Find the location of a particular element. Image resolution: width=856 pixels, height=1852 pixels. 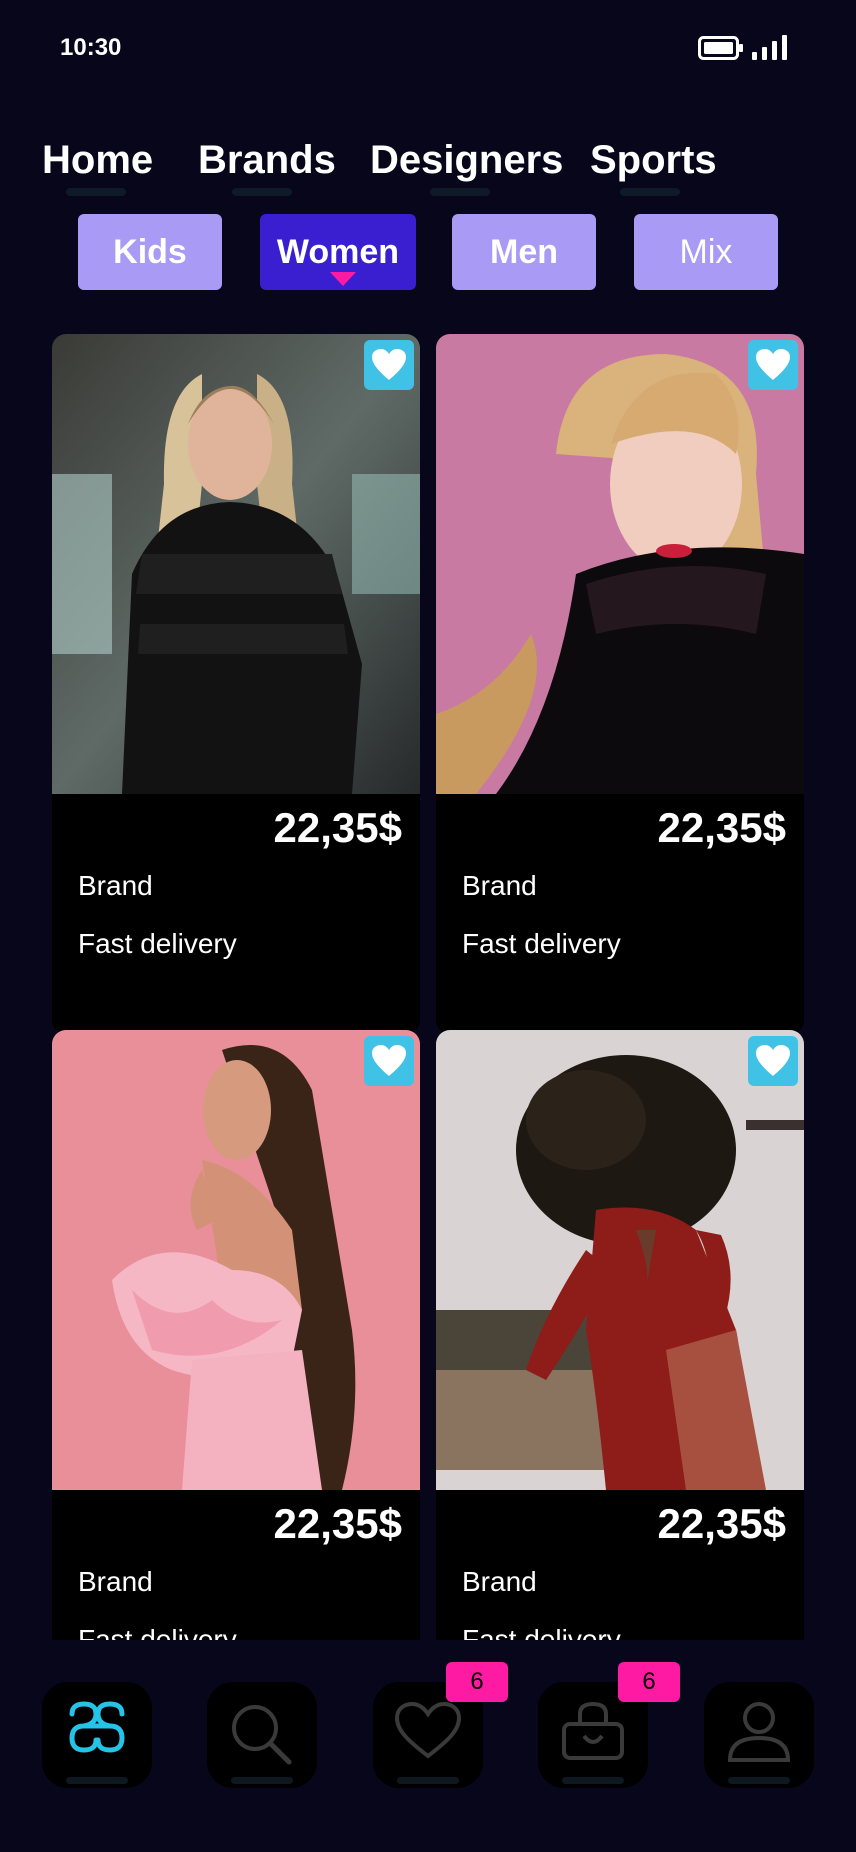

category-men-label: Men is located at coordinates (524, 252).